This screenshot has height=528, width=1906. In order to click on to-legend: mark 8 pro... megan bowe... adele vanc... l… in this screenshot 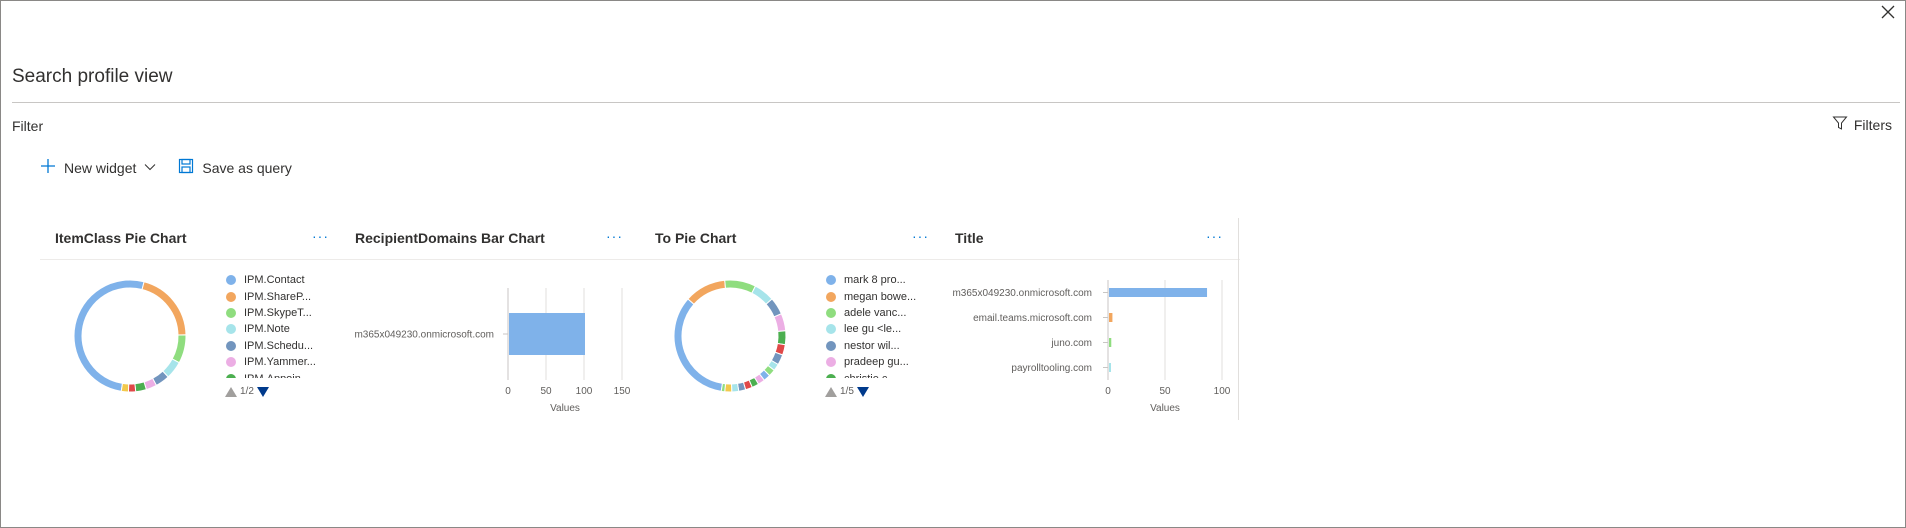, I will do `click(876, 325)`.